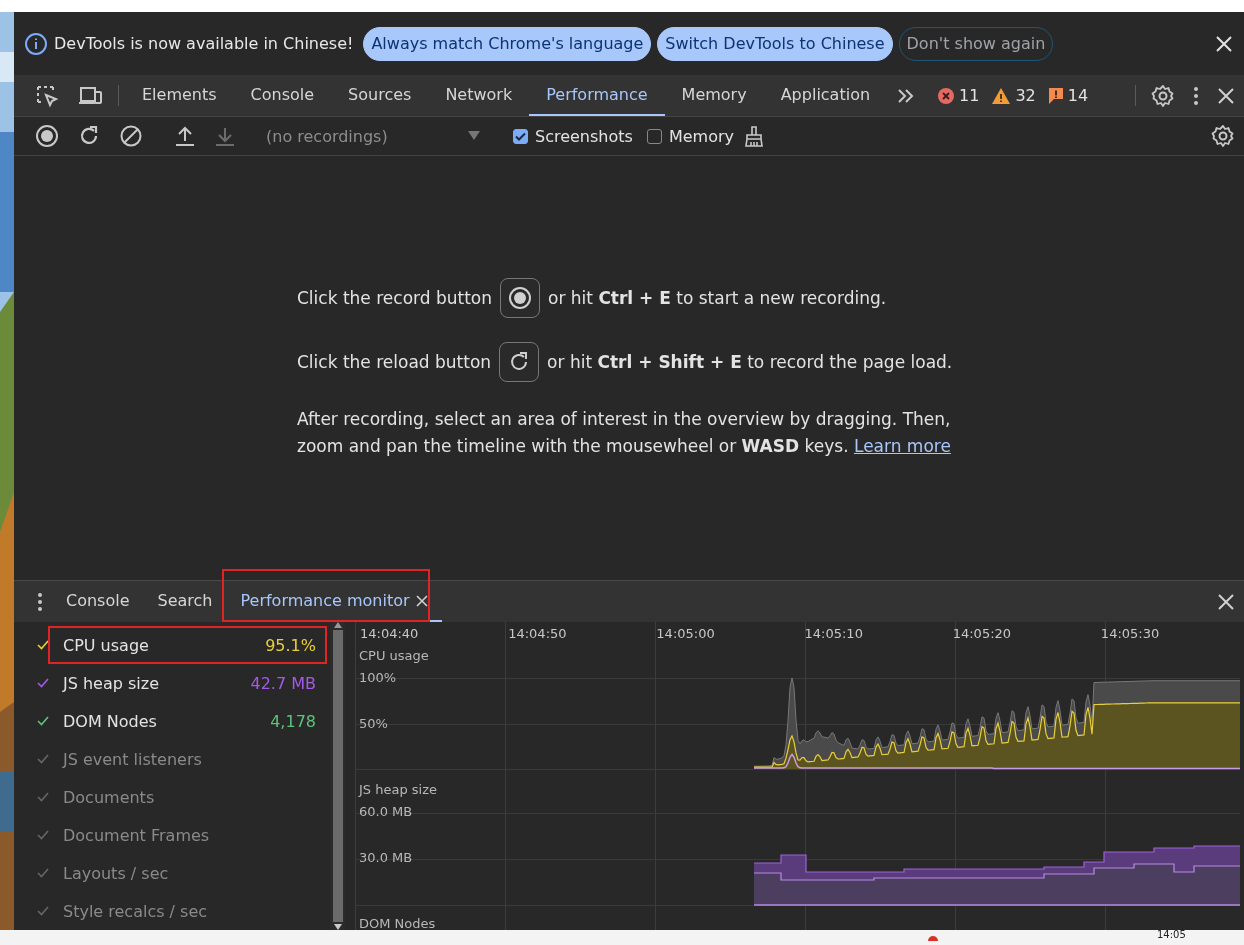 The height and width of the screenshot is (945, 1244). Describe the element at coordinates (1078, 95) in the screenshot. I see `issue-count: 14` at that location.